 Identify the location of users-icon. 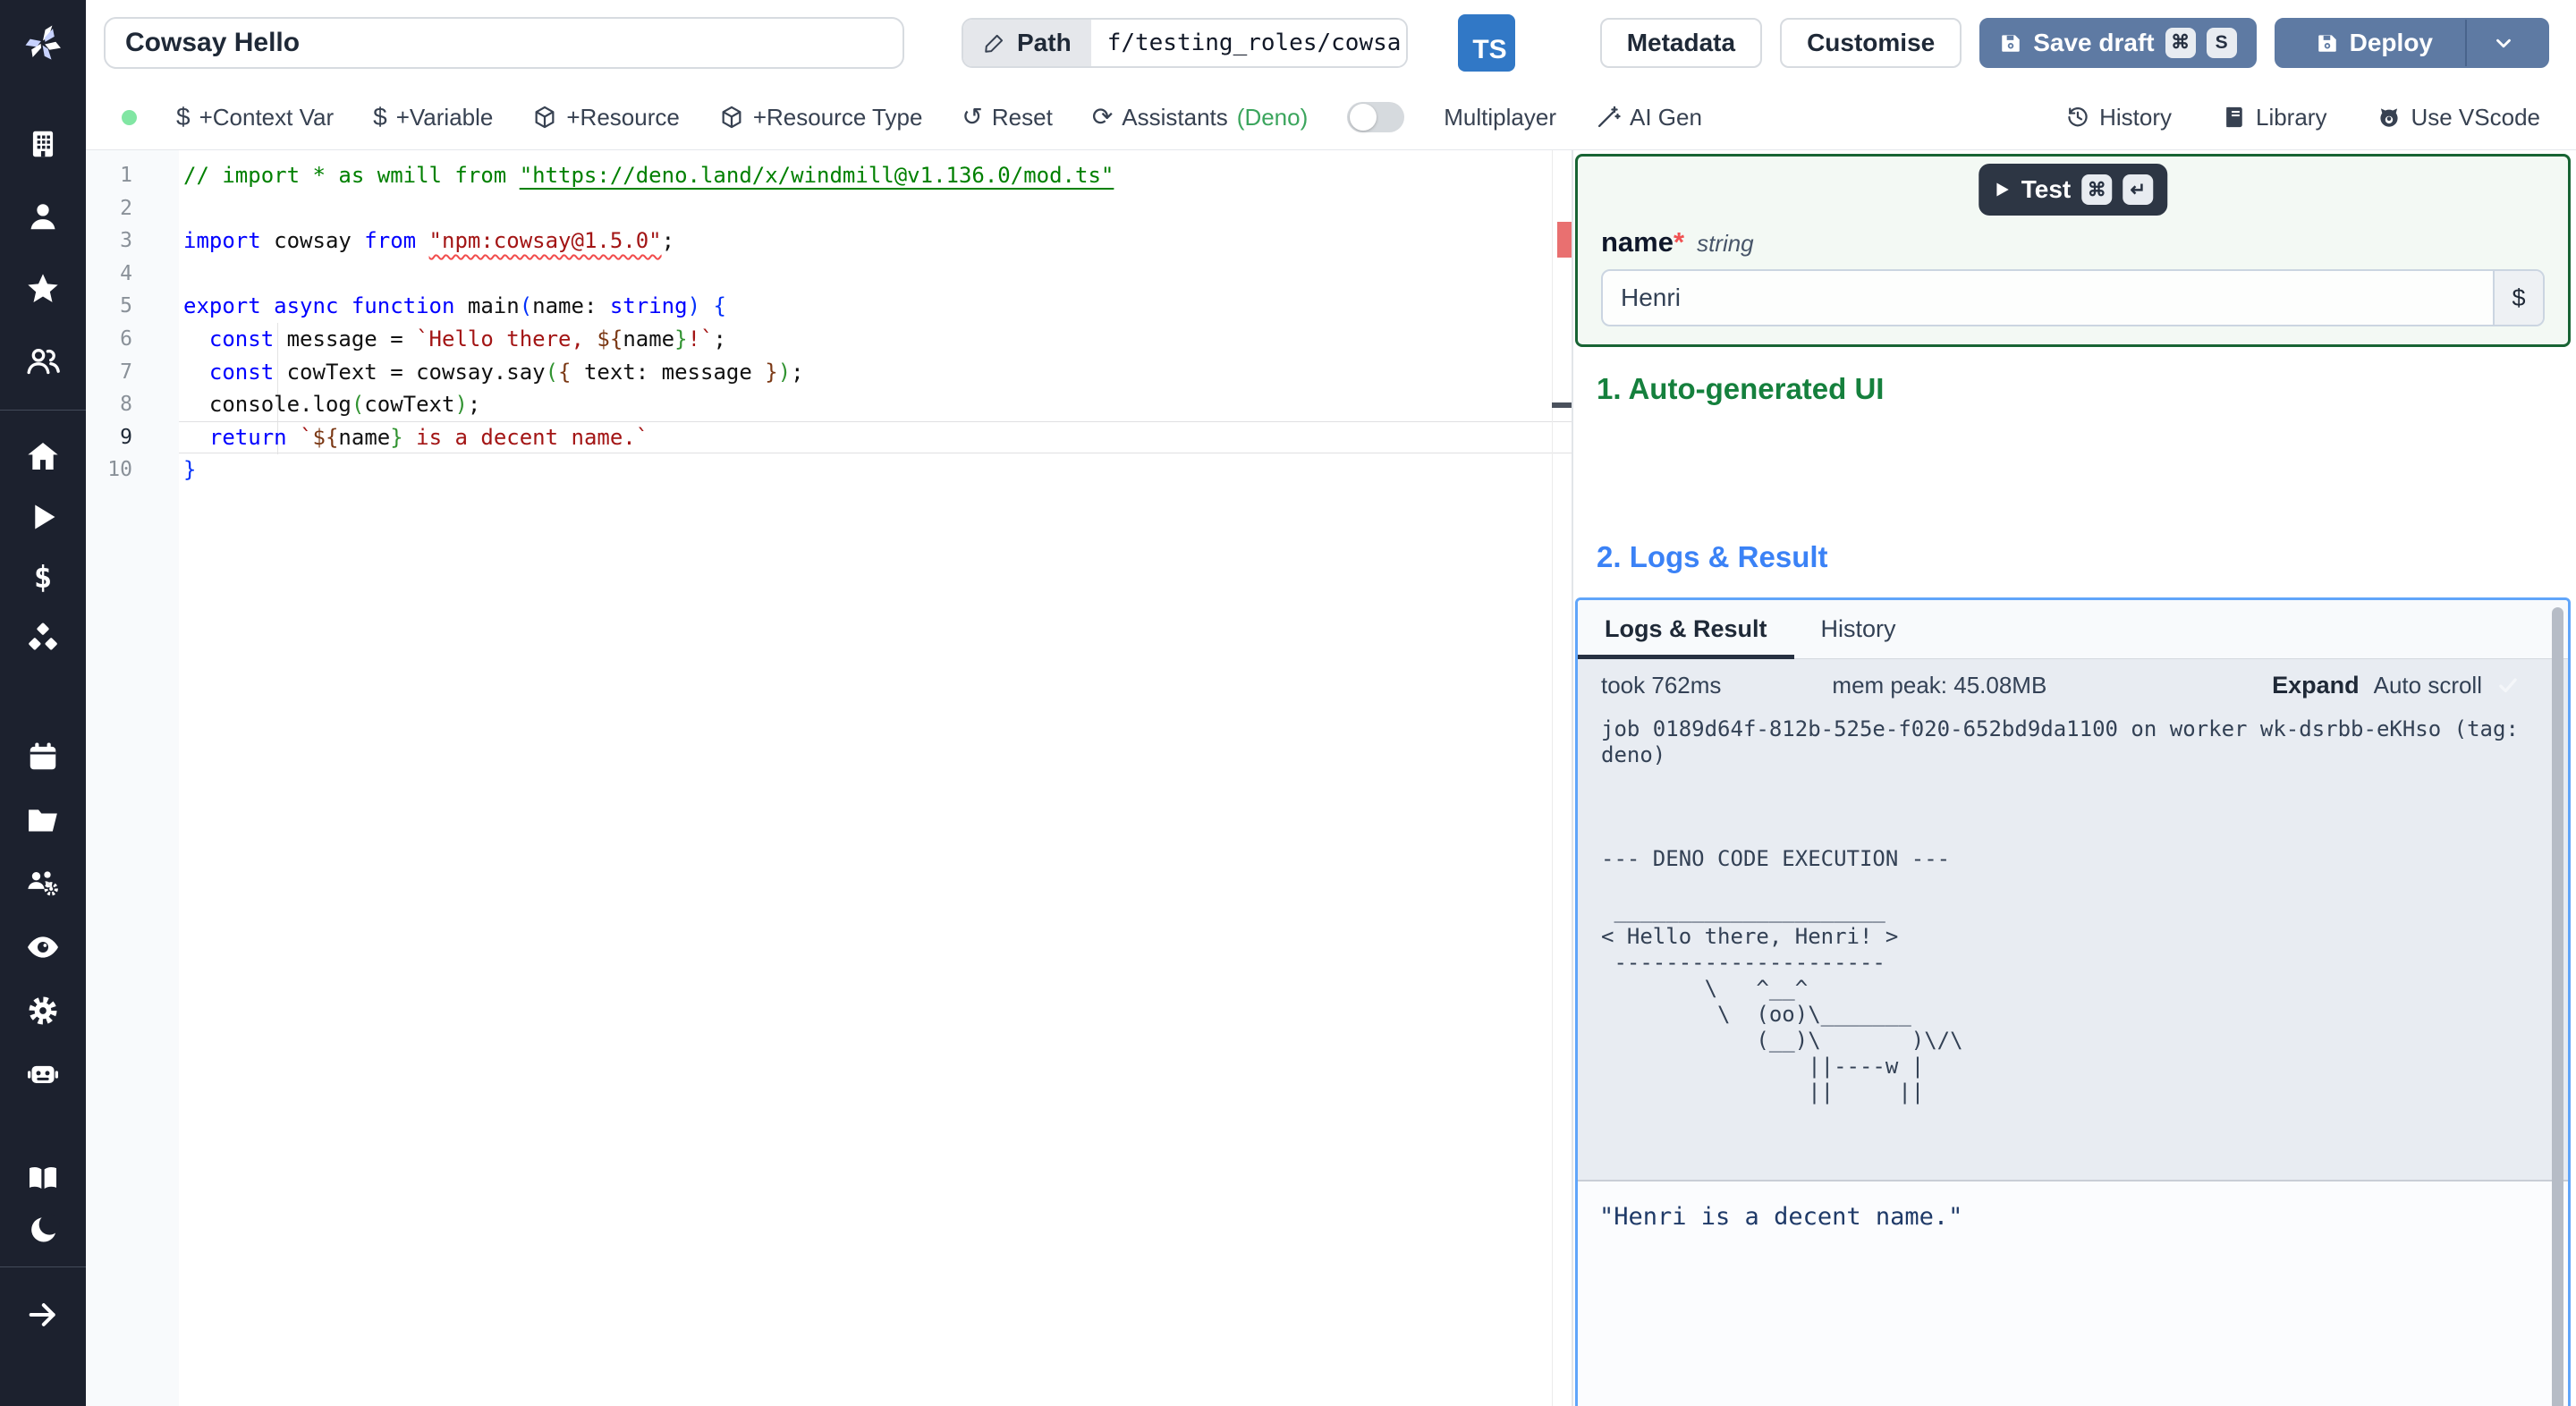
(43, 361).